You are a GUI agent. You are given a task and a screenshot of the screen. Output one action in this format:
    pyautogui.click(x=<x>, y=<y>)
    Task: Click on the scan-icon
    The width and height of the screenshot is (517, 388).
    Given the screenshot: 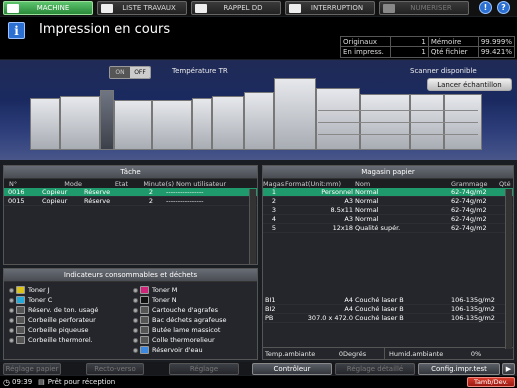 What is the action you would take?
    pyautogui.click(x=389, y=8)
    